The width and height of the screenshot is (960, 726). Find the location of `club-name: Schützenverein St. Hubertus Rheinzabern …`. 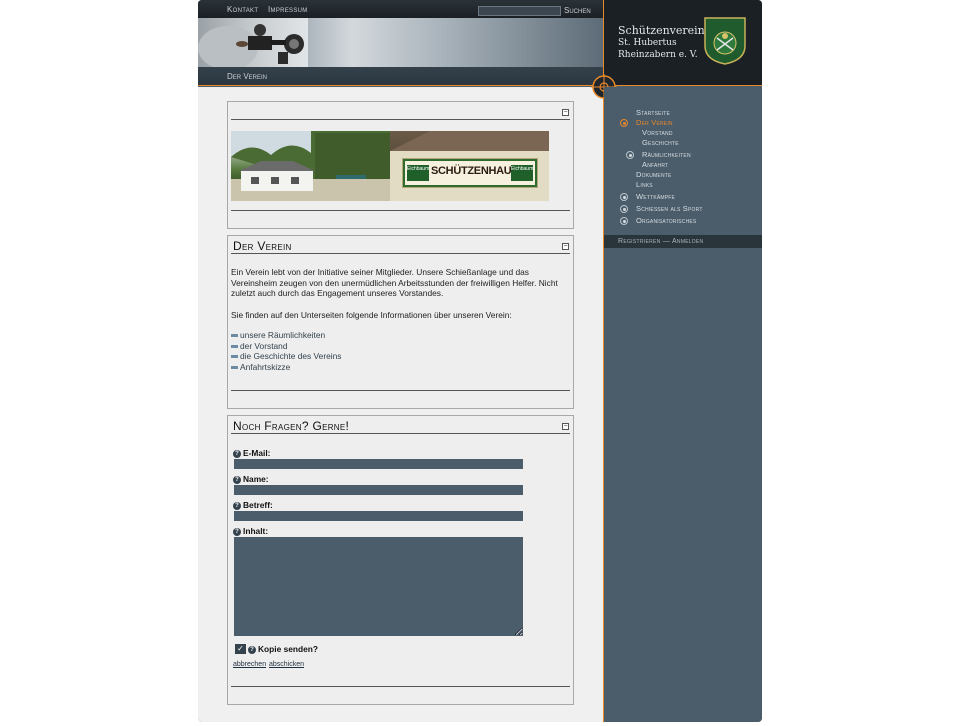

club-name: Schützenverein St. Hubertus Rheinzabern … is located at coordinates (661, 43).